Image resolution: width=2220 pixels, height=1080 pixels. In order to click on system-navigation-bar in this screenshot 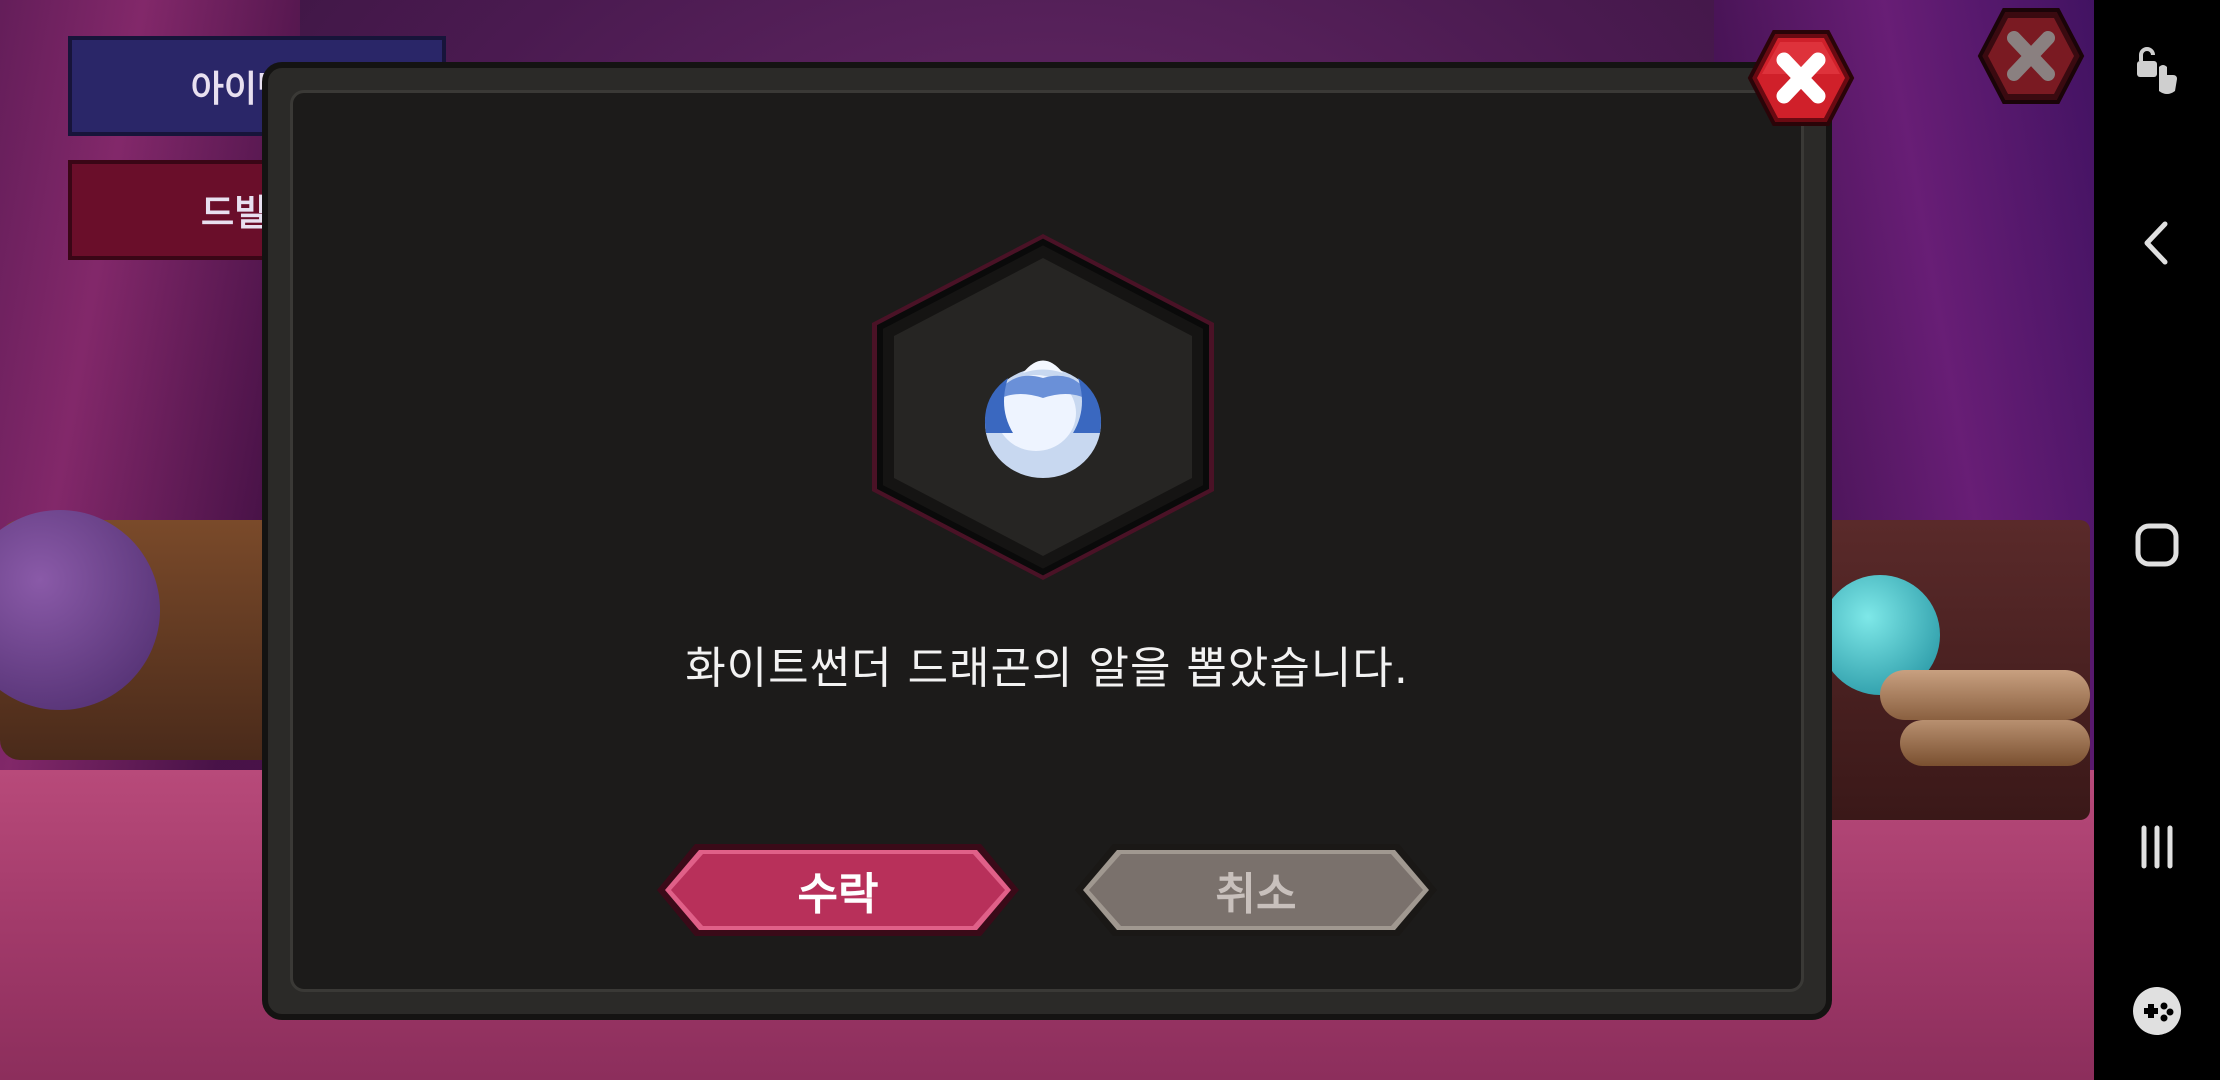, I will do `click(2157, 540)`.